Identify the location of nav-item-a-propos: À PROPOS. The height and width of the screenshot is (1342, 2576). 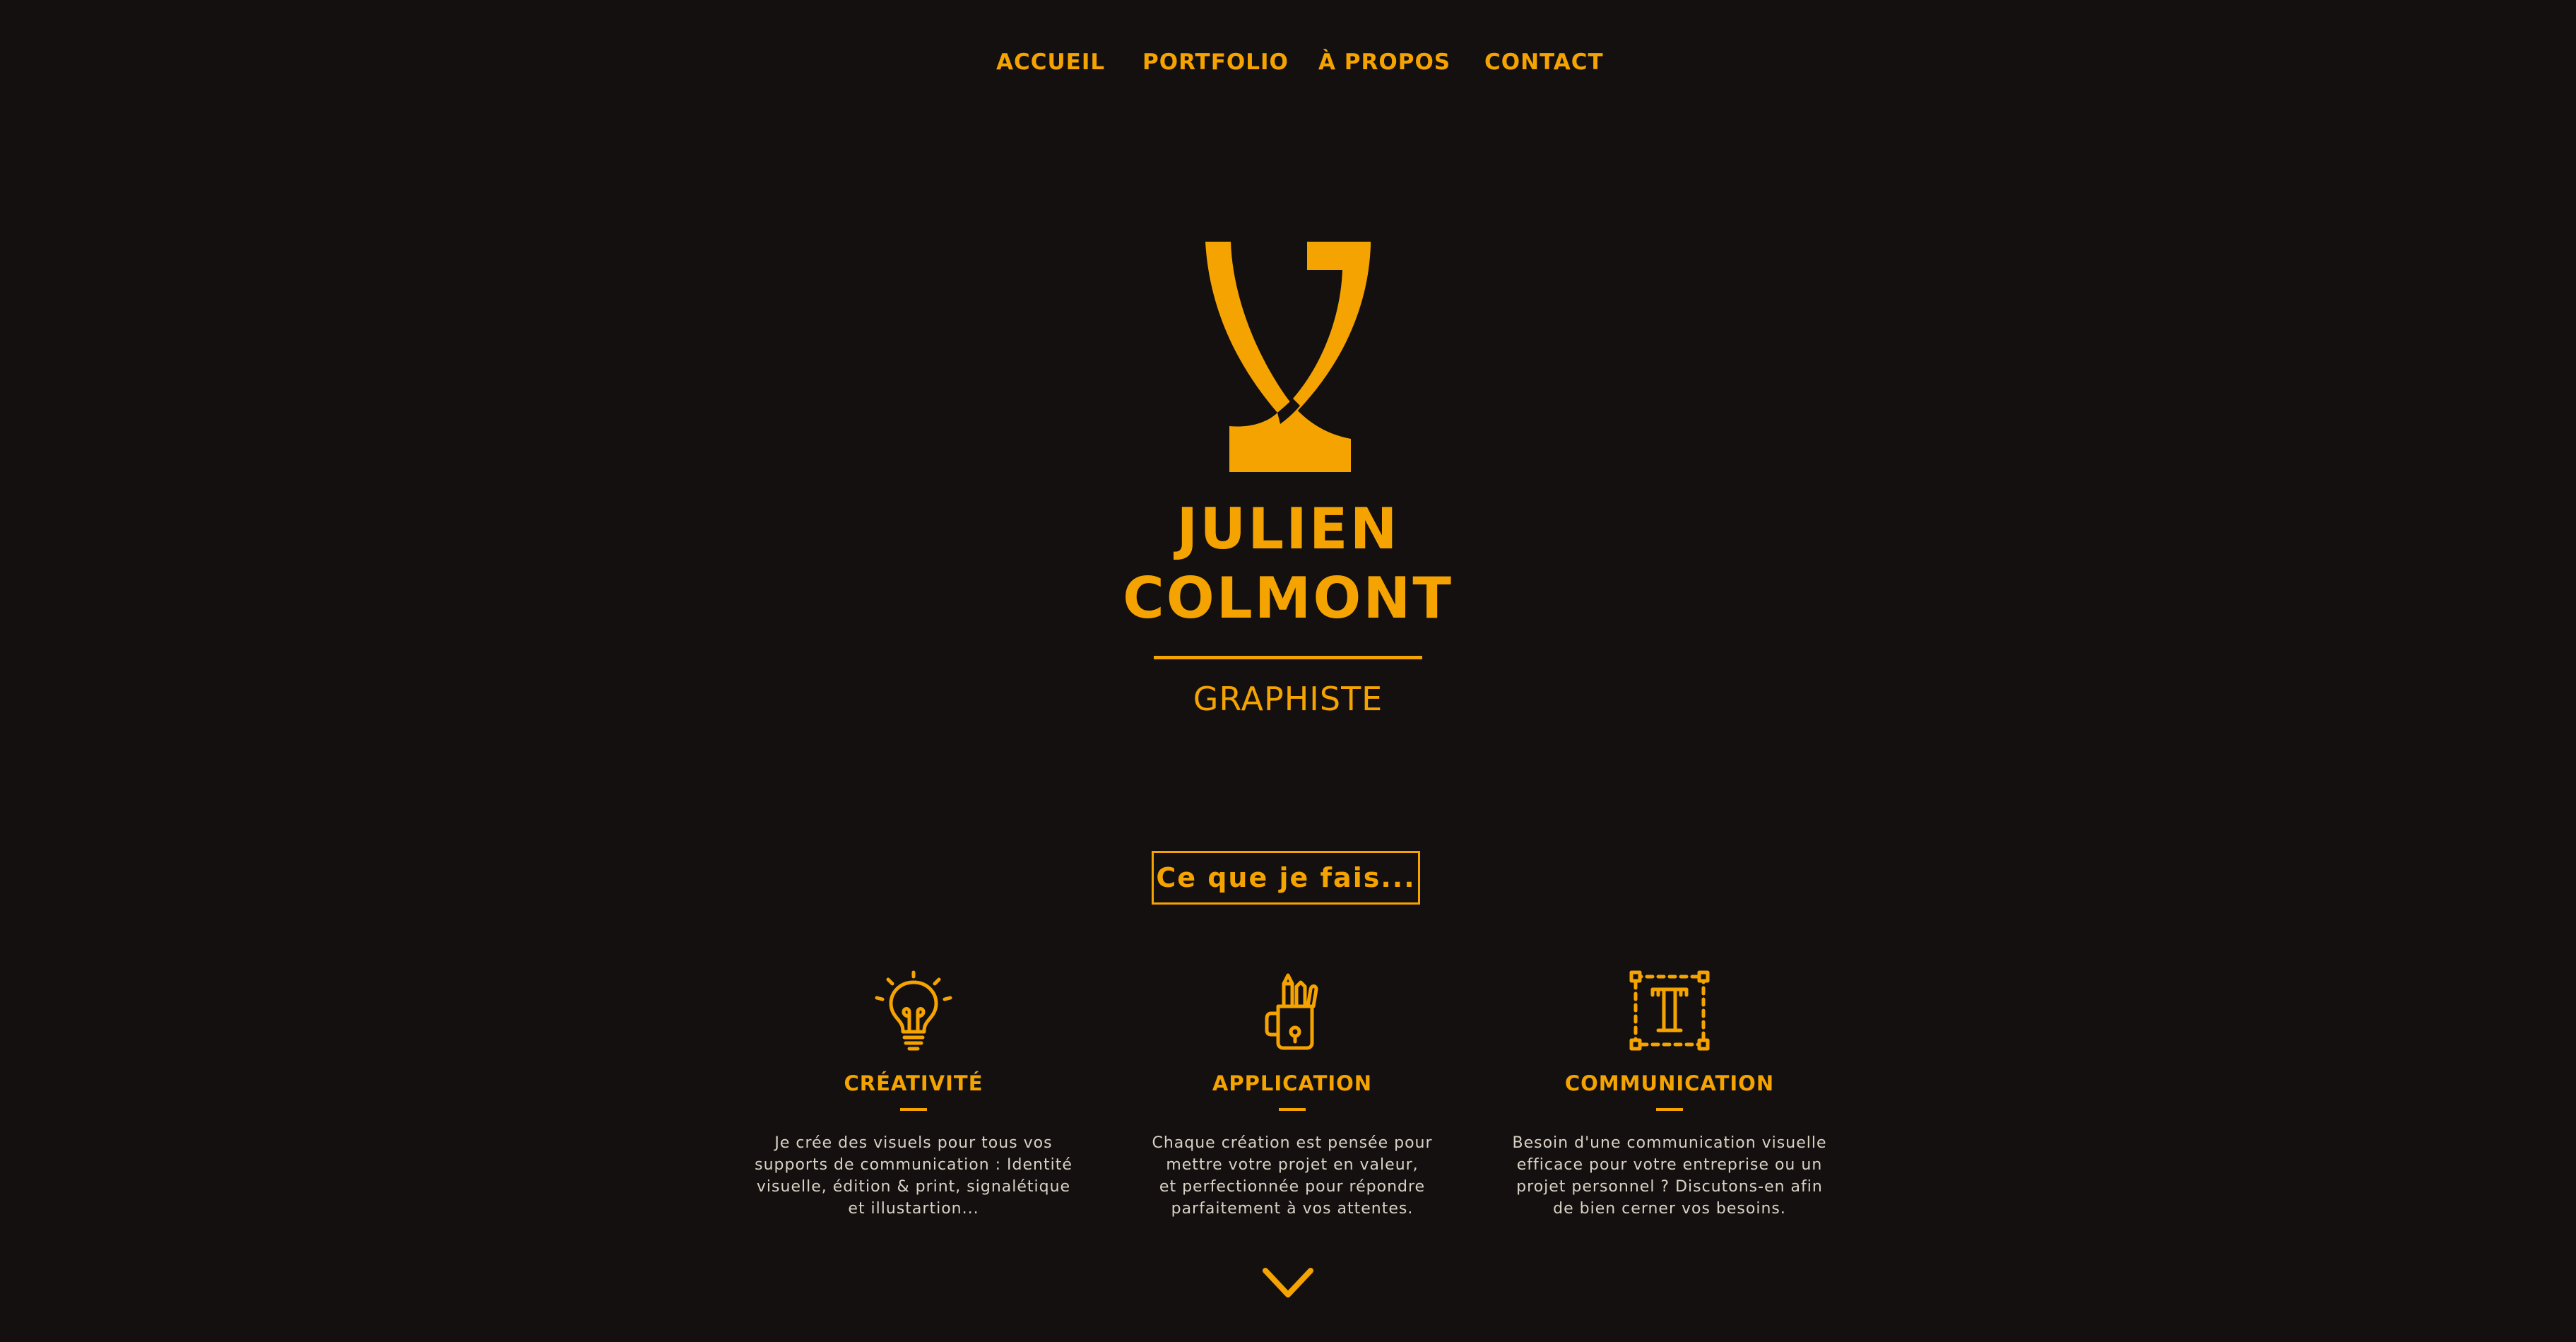
(1384, 62).